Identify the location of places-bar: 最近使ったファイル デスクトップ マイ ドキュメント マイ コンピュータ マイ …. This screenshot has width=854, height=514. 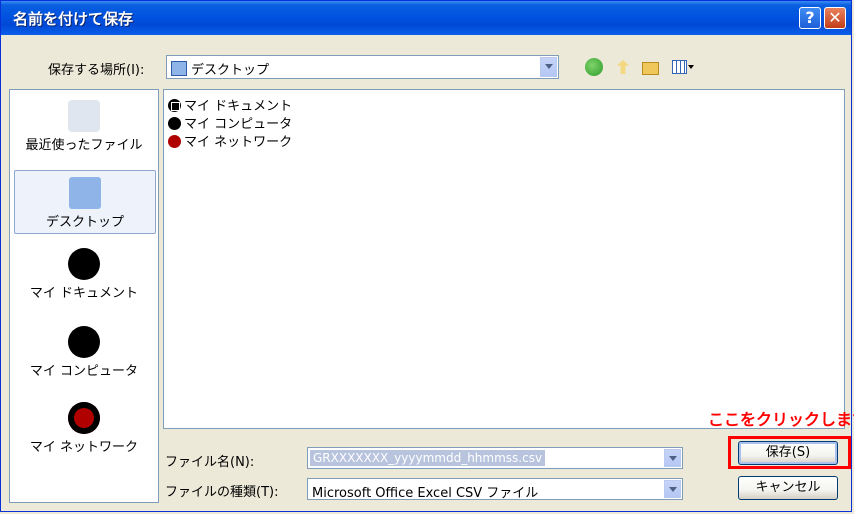
(84, 296).